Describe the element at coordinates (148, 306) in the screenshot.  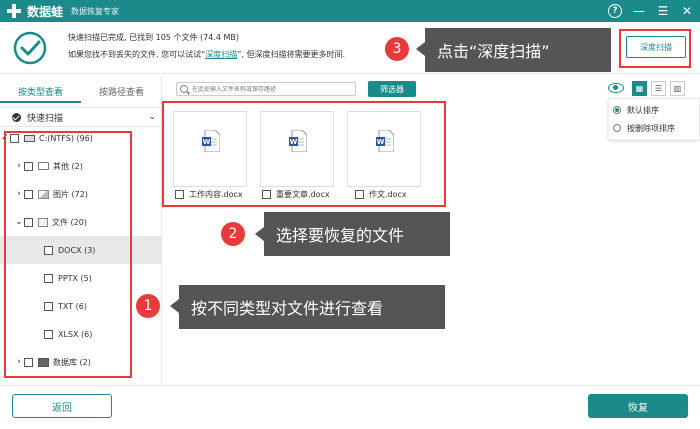
I see `step-badge-1: 1` at that location.